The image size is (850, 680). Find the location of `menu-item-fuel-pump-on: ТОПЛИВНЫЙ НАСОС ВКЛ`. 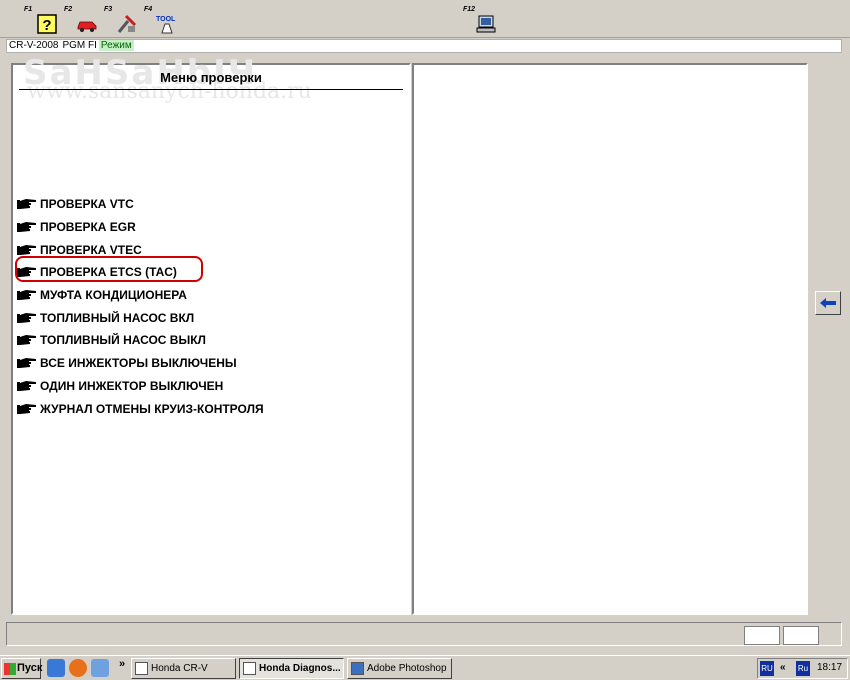

menu-item-fuel-pump-on: ТОПЛИВНЫЙ НАСОС ВКЛ is located at coordinates (140, 317).